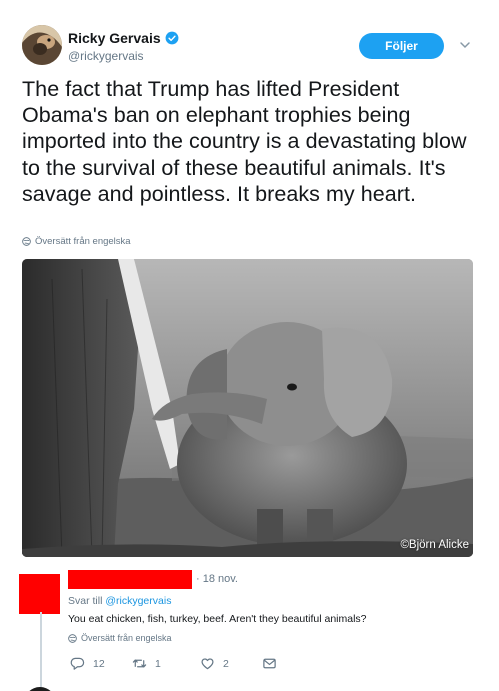 This screenshot has height=691, width=499. I want to click on redacted-avatar, so click(39, 594).